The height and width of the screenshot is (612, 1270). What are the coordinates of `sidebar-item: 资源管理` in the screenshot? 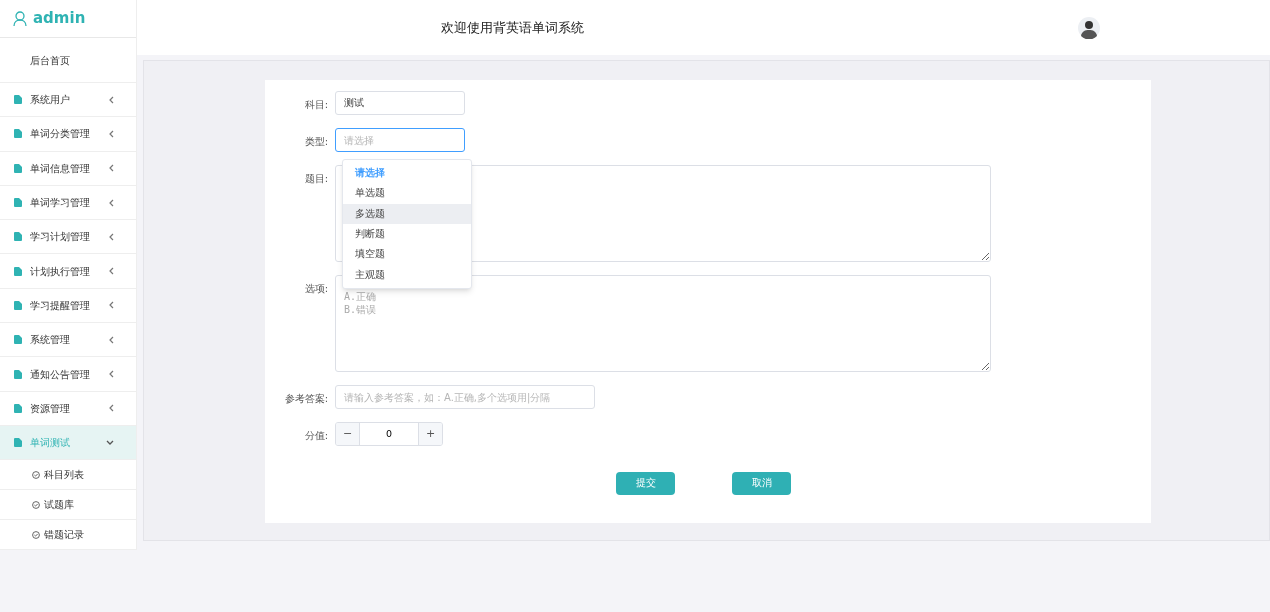 It's located at (68, 408).